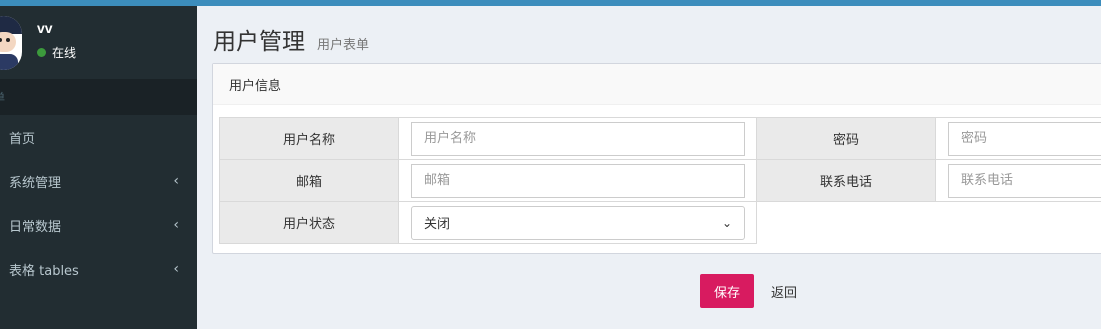 The height and width of the screenshot is (329, 1101). I want to click on sidebar-item-daily-data: 日常数据 ‹, so click(98, 225).